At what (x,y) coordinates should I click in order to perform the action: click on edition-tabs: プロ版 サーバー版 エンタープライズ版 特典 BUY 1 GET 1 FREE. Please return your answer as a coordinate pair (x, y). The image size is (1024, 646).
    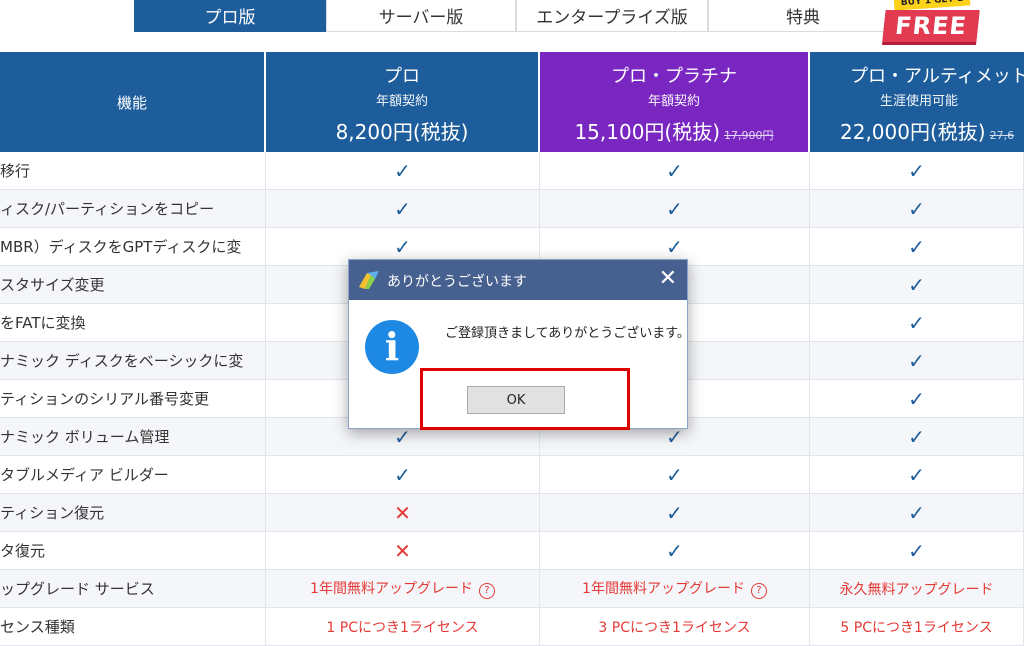
    Looking at the image, I should click on (512, 25).